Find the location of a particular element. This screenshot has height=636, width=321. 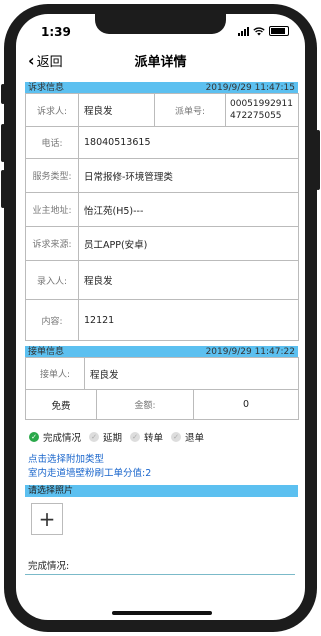

entry-person-value: 程良发 is located at coordinates (98, 281).